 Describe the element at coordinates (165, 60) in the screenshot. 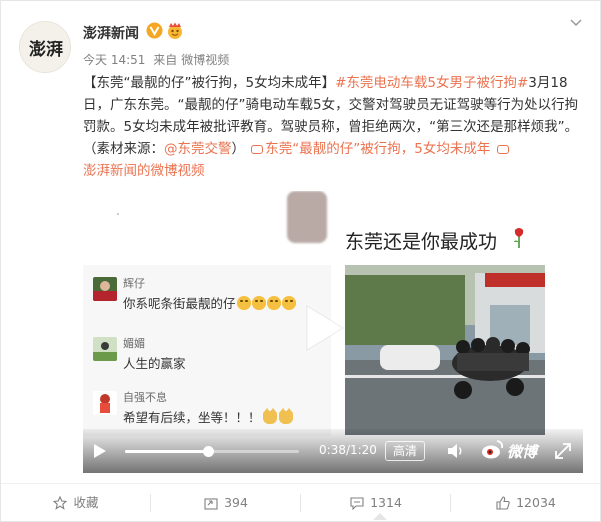

I see `source-prefix: 来自` at that location.